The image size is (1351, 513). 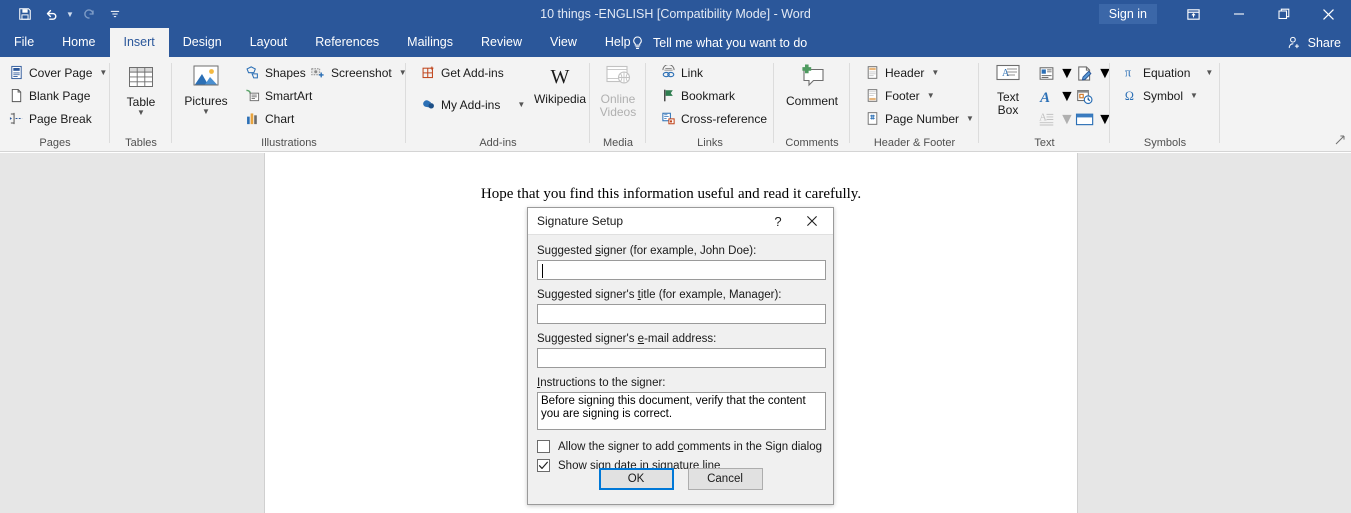 What do you see at coordinates (252, 95) in the screenshot?
I see `smartart-icon` at bounding box center [252, 95].